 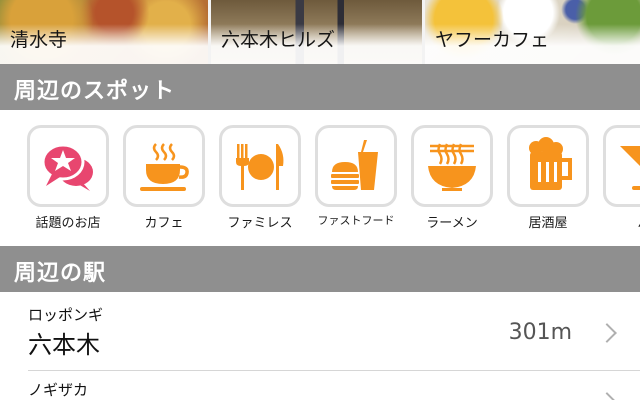 What do you see at coordinates (260, 223) in the screenshot?
I see `category-label: ファミレス` at bounding box center [260, 223].